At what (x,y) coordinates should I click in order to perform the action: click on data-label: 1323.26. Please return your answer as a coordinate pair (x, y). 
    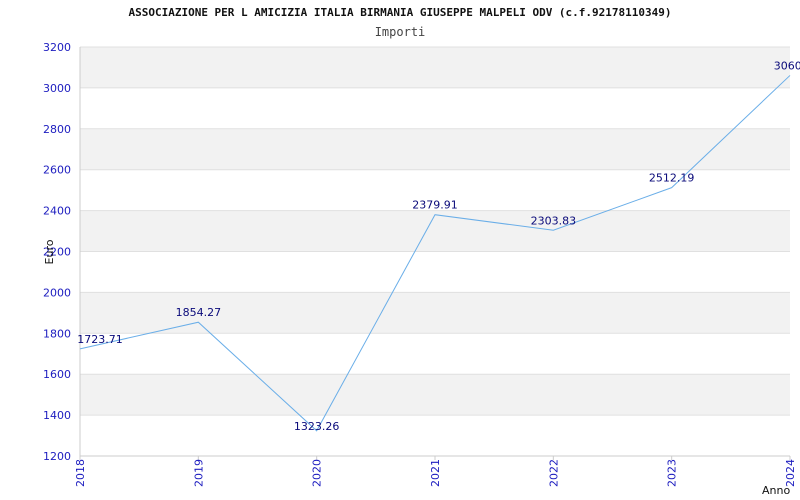
    Looking at the image, I should click on (317, 426).